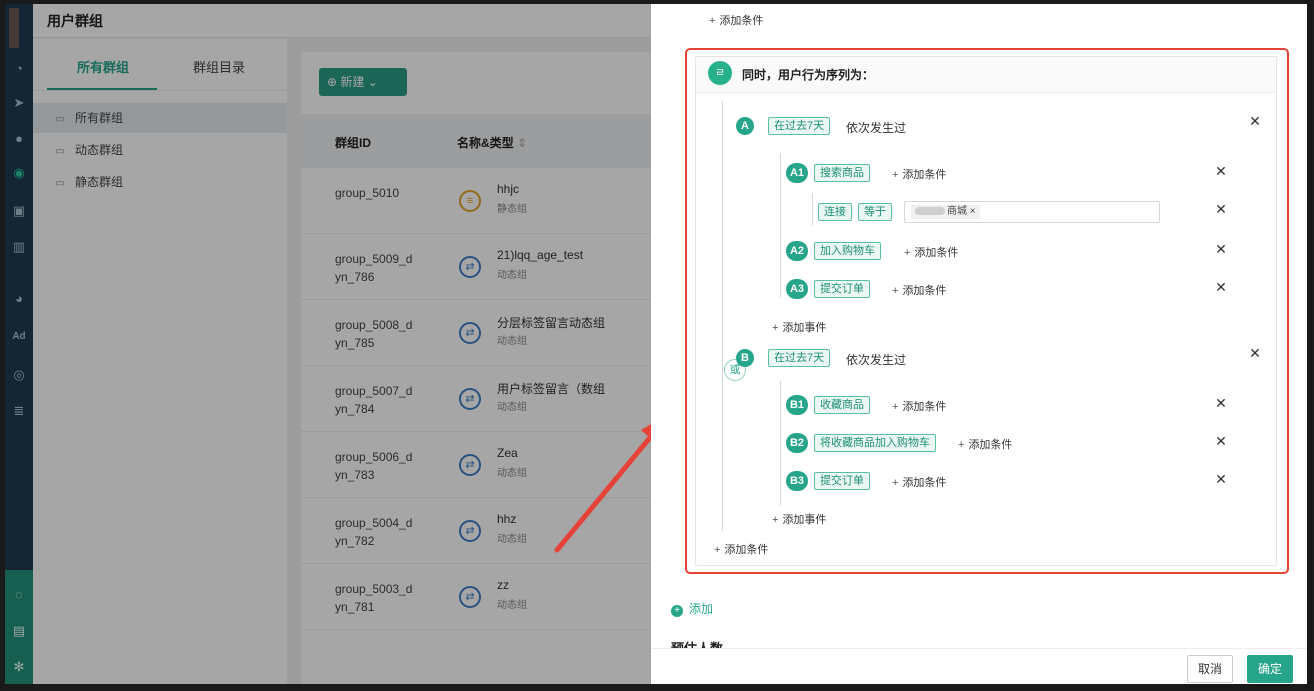 The image size is (1314, 691). What do you see at coordinates (797, 251) in the screenshot?
I see `step-a2-badge: A2` at bounding box center [797, 251].